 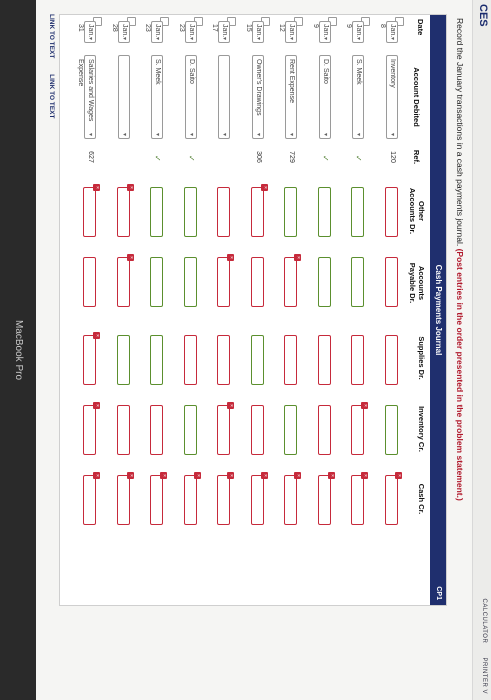 I want to click on date-value: Jan. 8, so click(x=387, y=31).